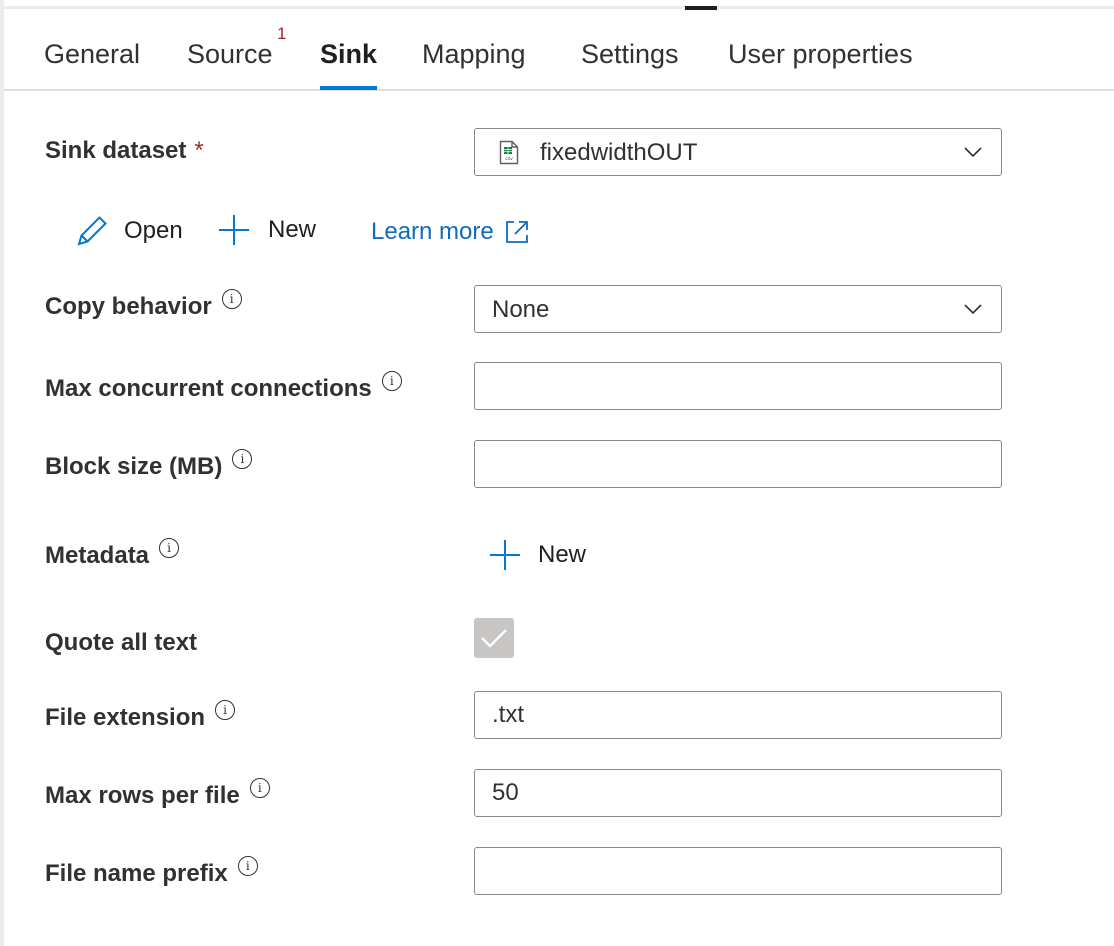  I want to click on max-concurrent-connections-field, so click(738, 386).